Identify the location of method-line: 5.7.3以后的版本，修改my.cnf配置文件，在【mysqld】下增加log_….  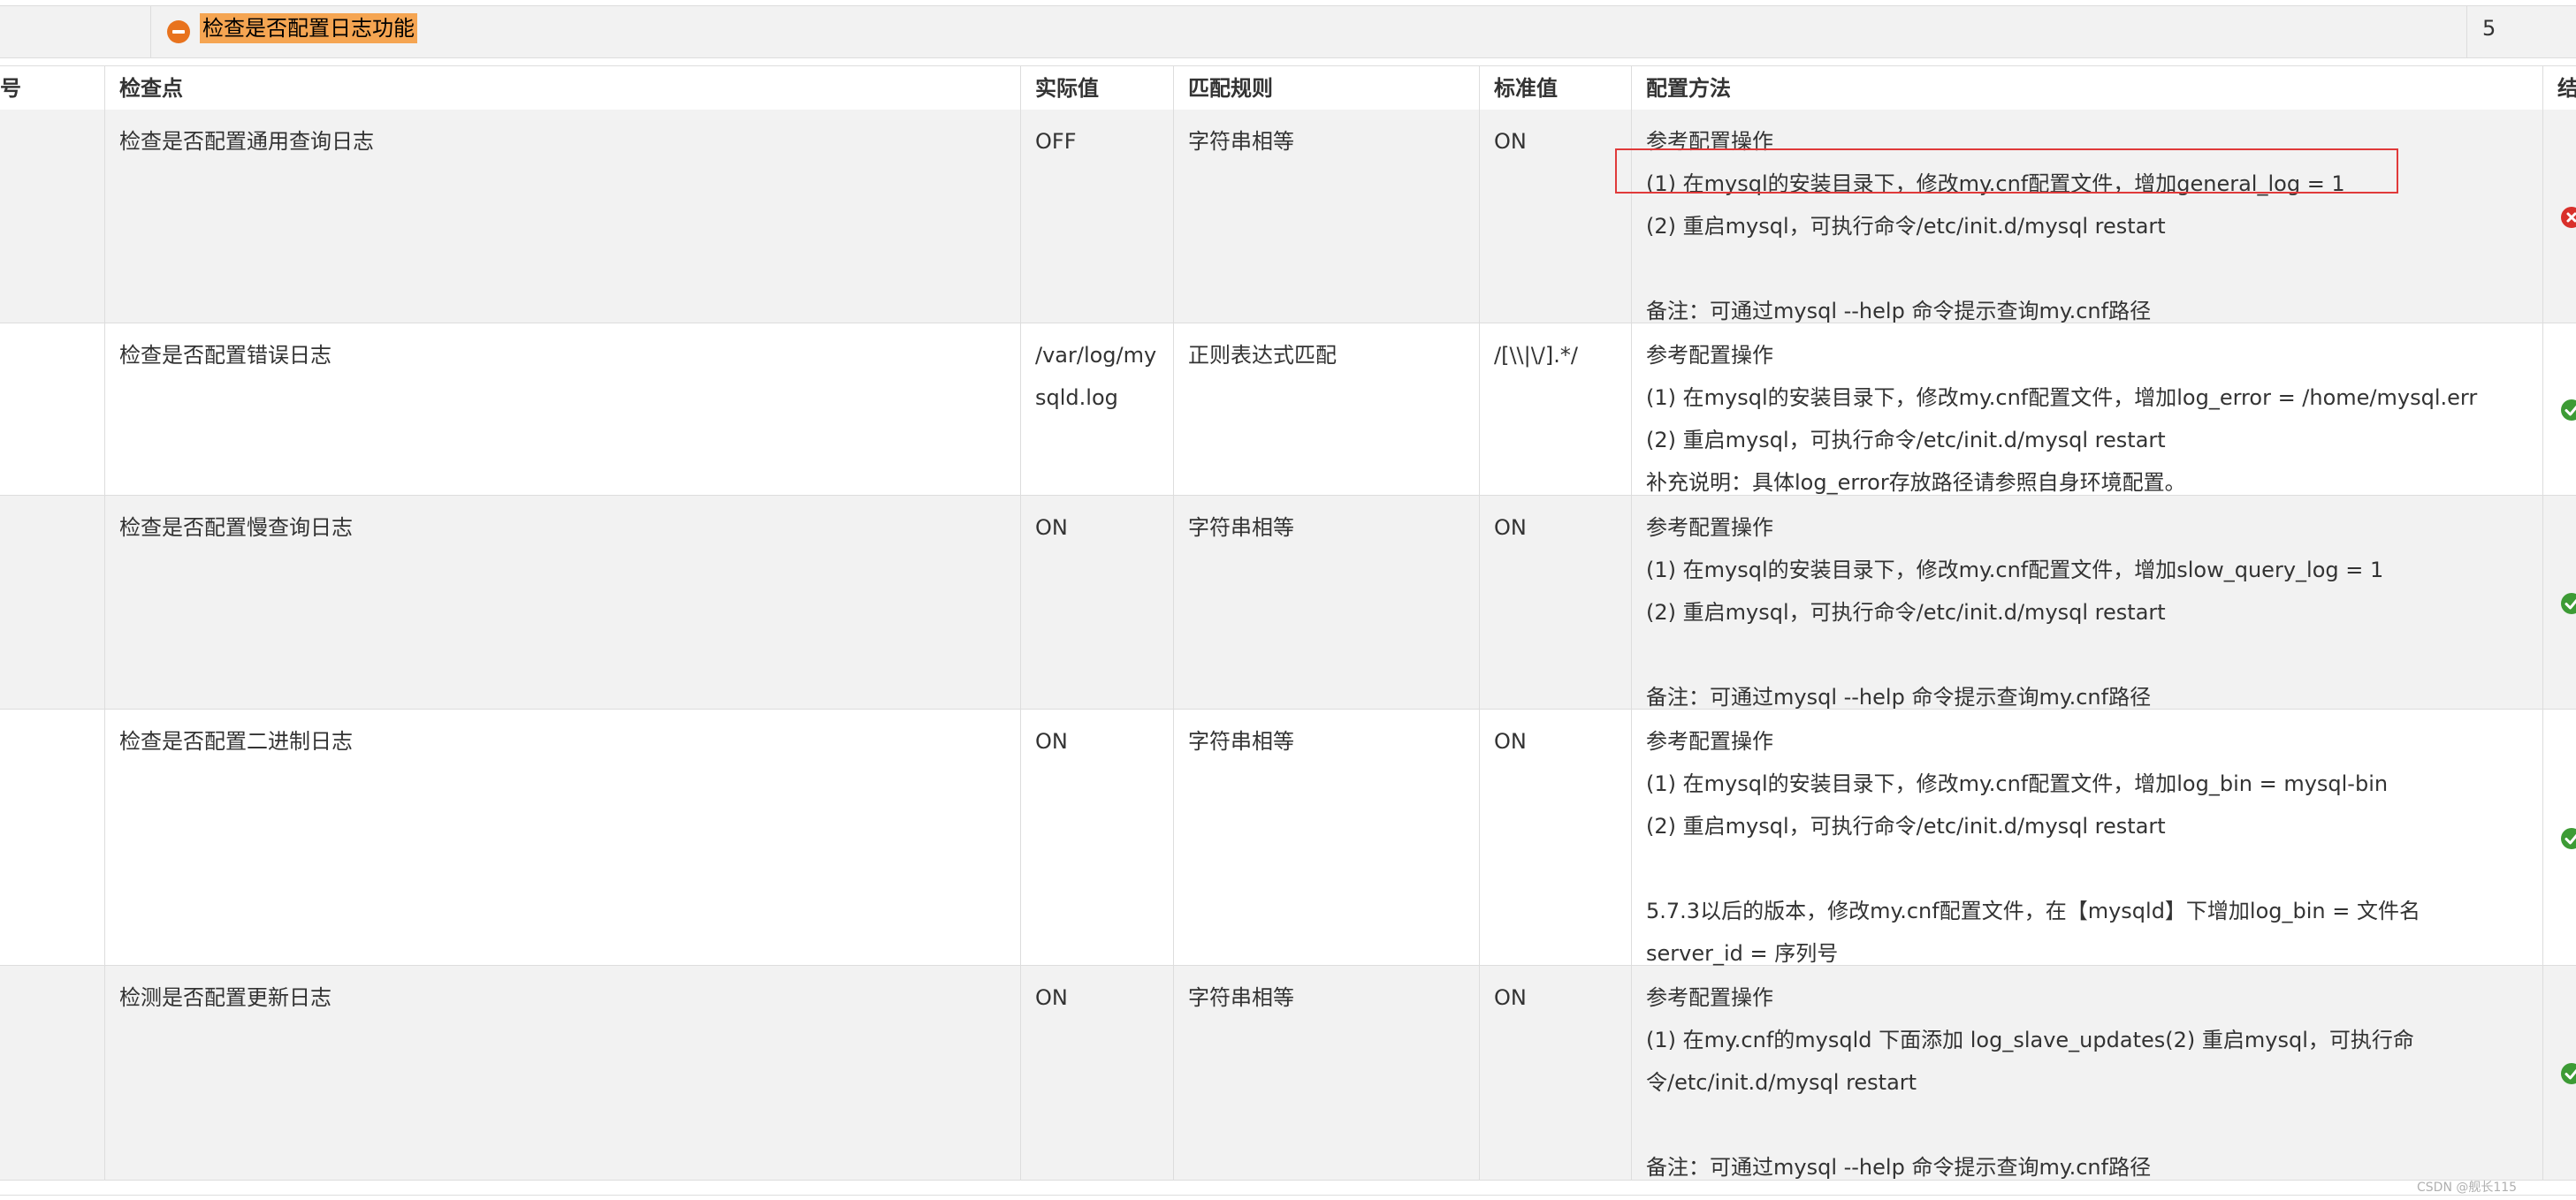
(2033, 911).